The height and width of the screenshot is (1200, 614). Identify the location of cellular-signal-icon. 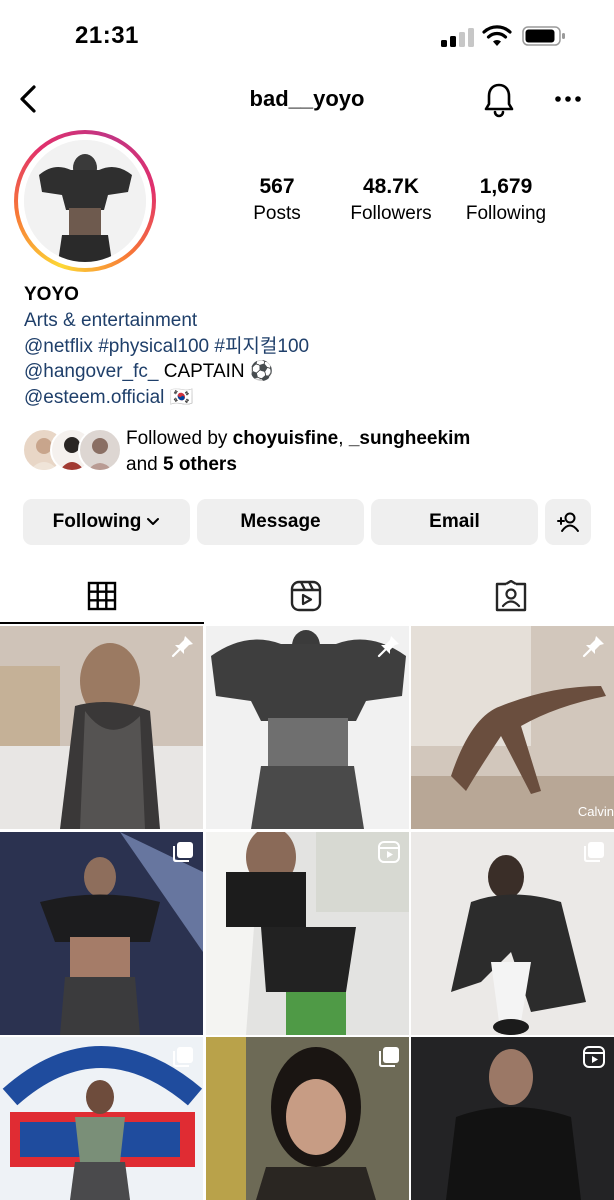
(458, 37).